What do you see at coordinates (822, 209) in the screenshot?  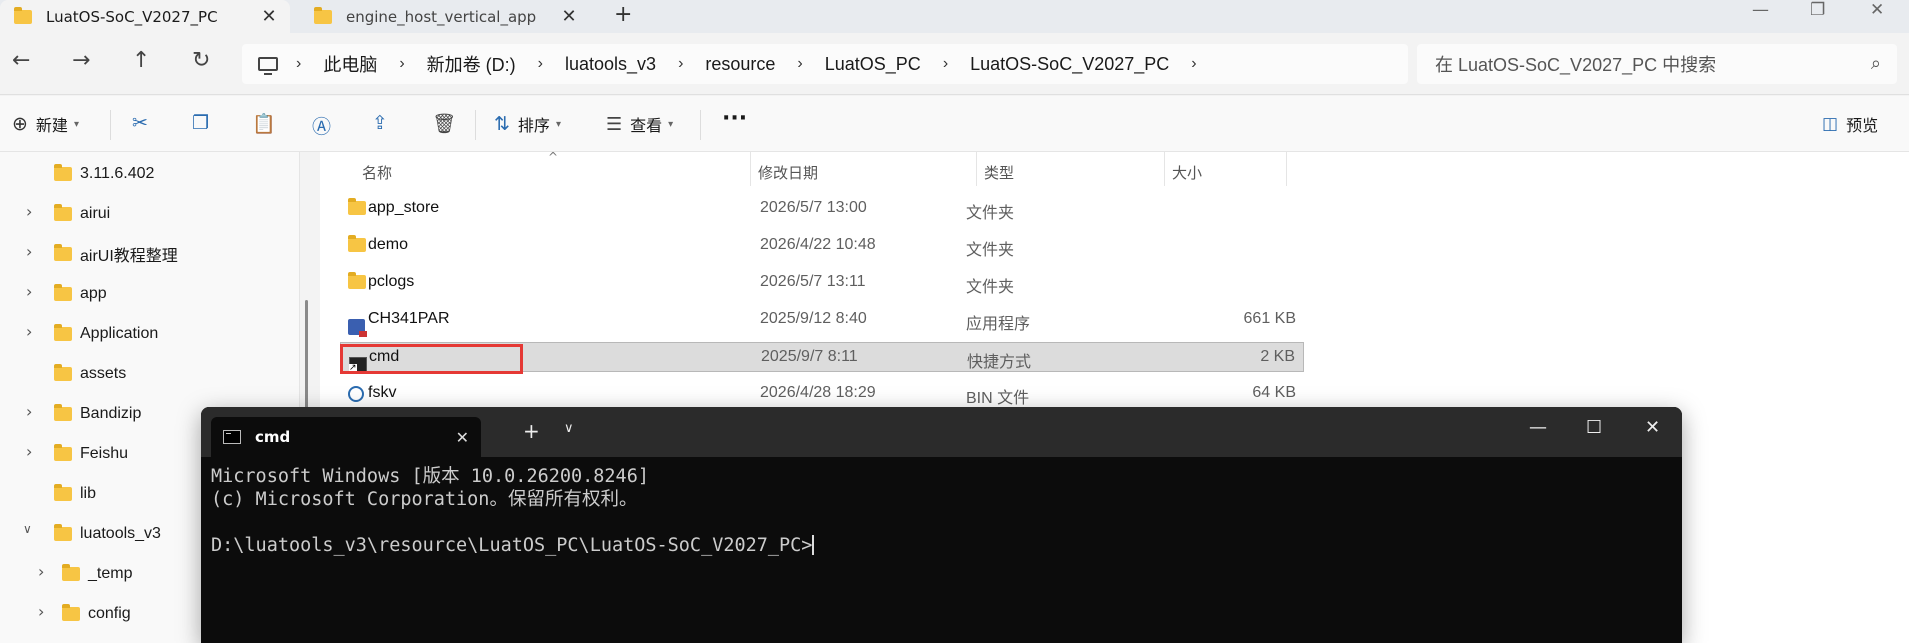 I see `table-row: app_store 2026/5/7 13:00 文件夹` at bounding box center [822, 209].